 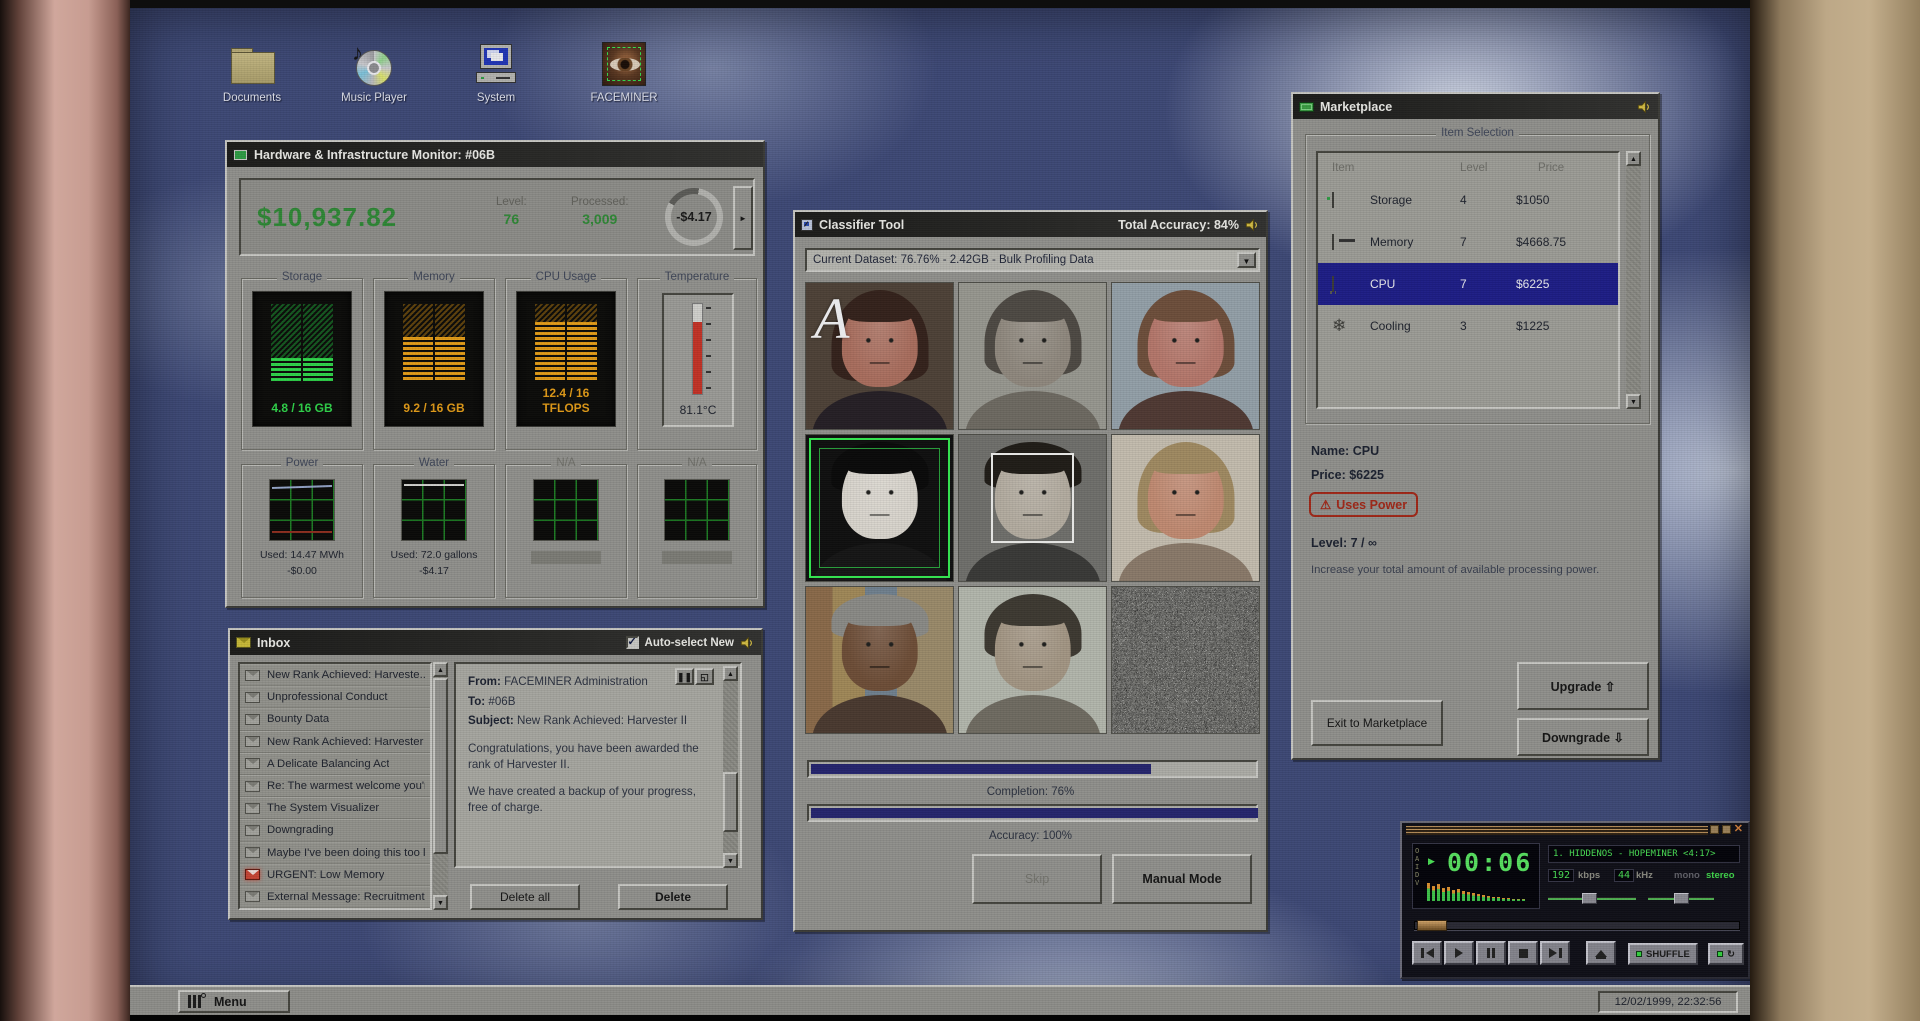 What do you see at coordinates (566, 277) in the screenshot?
I see `gauge-label: CPU Usage` at bounding box center [566, 277].